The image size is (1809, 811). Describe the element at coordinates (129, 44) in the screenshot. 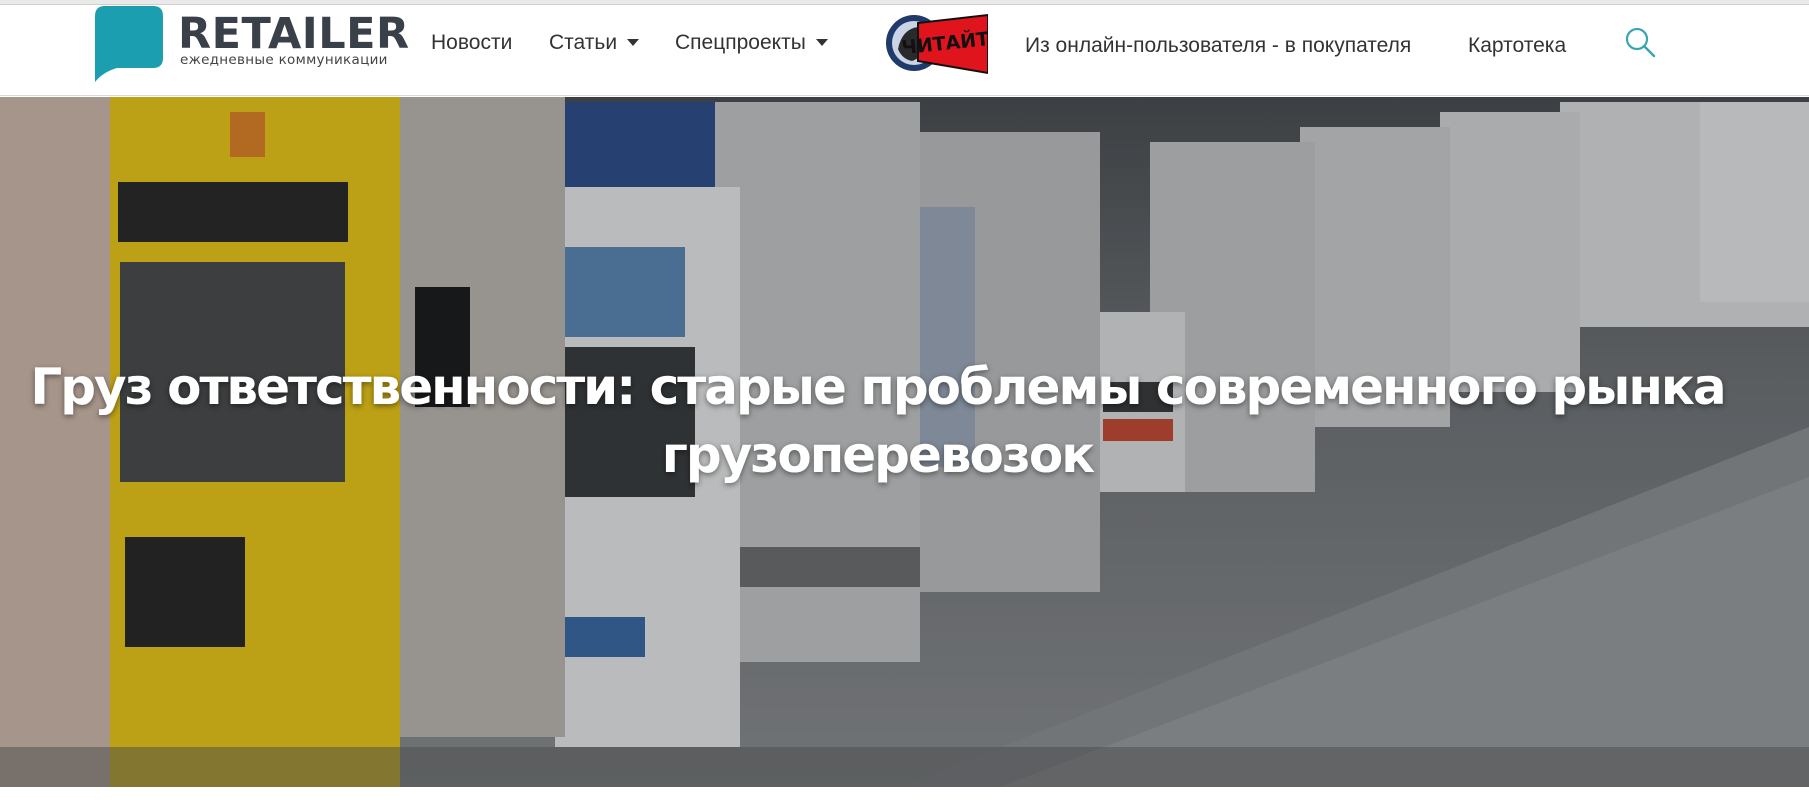

I see `logo-speech-bubble-icon` at that location.